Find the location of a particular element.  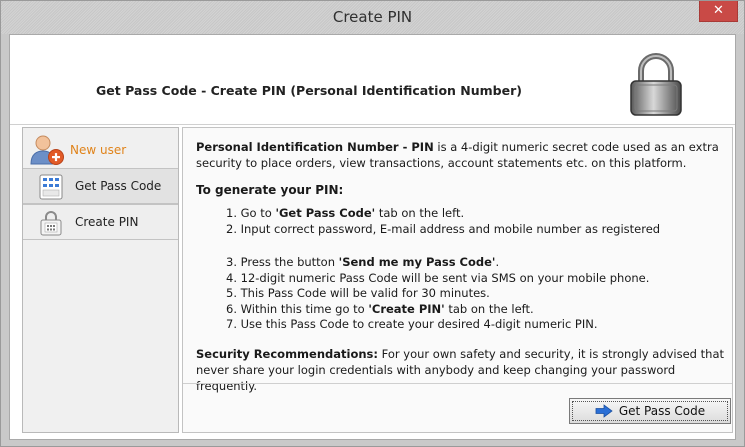

new-user-label: New user is located at coordinates (98, 150).